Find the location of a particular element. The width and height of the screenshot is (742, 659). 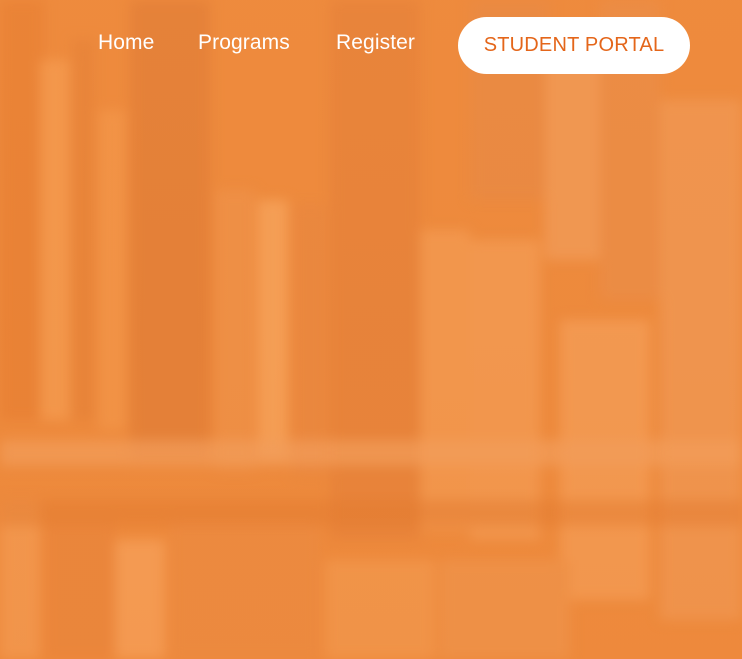

top-navigation: Home Programs Register STUDENT PORTAL is located at coordinates (371, 45).